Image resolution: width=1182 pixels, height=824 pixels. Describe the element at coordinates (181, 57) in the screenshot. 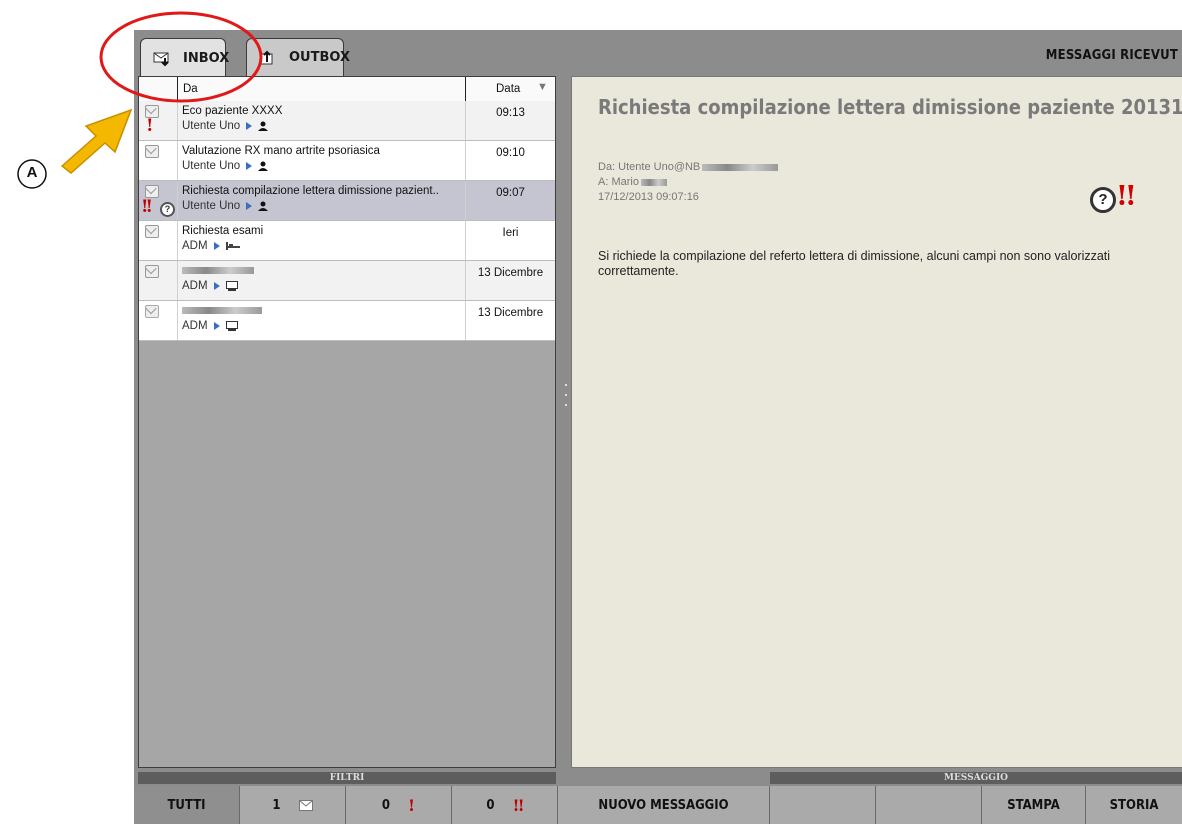

I see `highlight-ellipse` at that location.